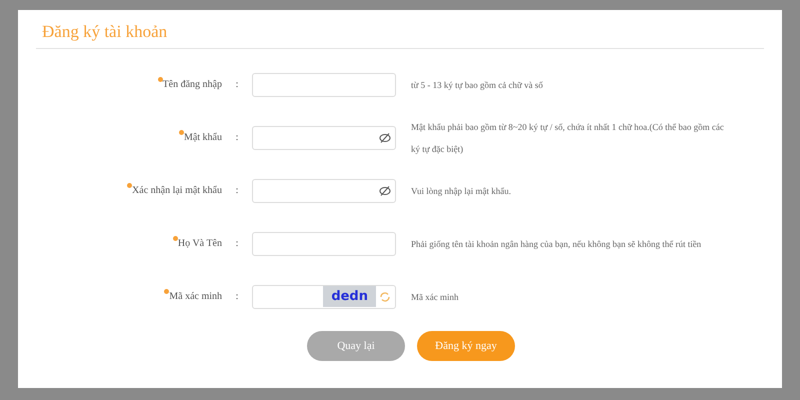 The image size is (800, 400). Describe the element at coordinates (466, 346) in the screenshot. I see `register-button: Đăng ký ngay` at that location.